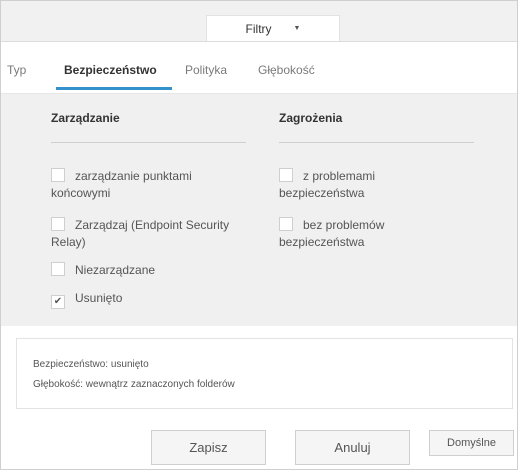 Image resolution: width=518 pixels, height=470 pixels. What do you see at coordinates (99, 298) in the screenshot?
I see `option-label: Usunięto` at bounding box center [99, 298].